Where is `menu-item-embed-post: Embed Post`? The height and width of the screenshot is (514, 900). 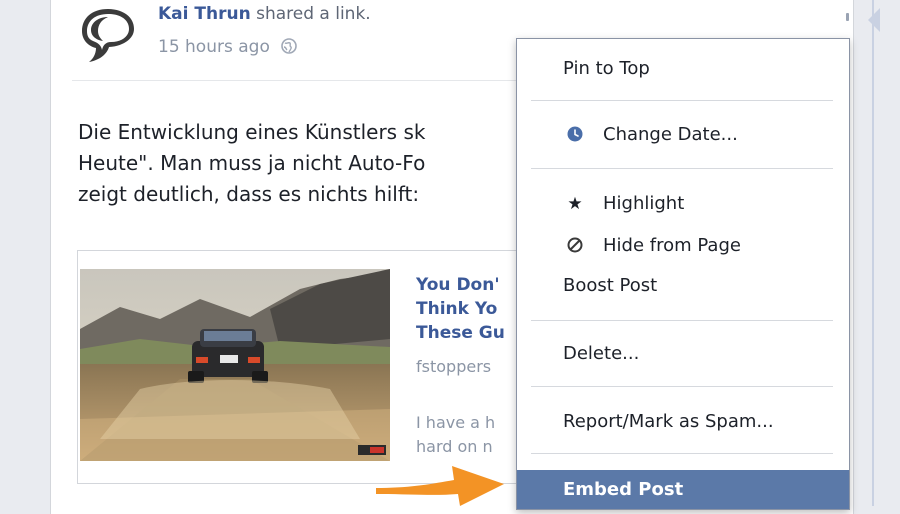 menu-item-embed-post: Embed Post is located at coordinates (683, 489).